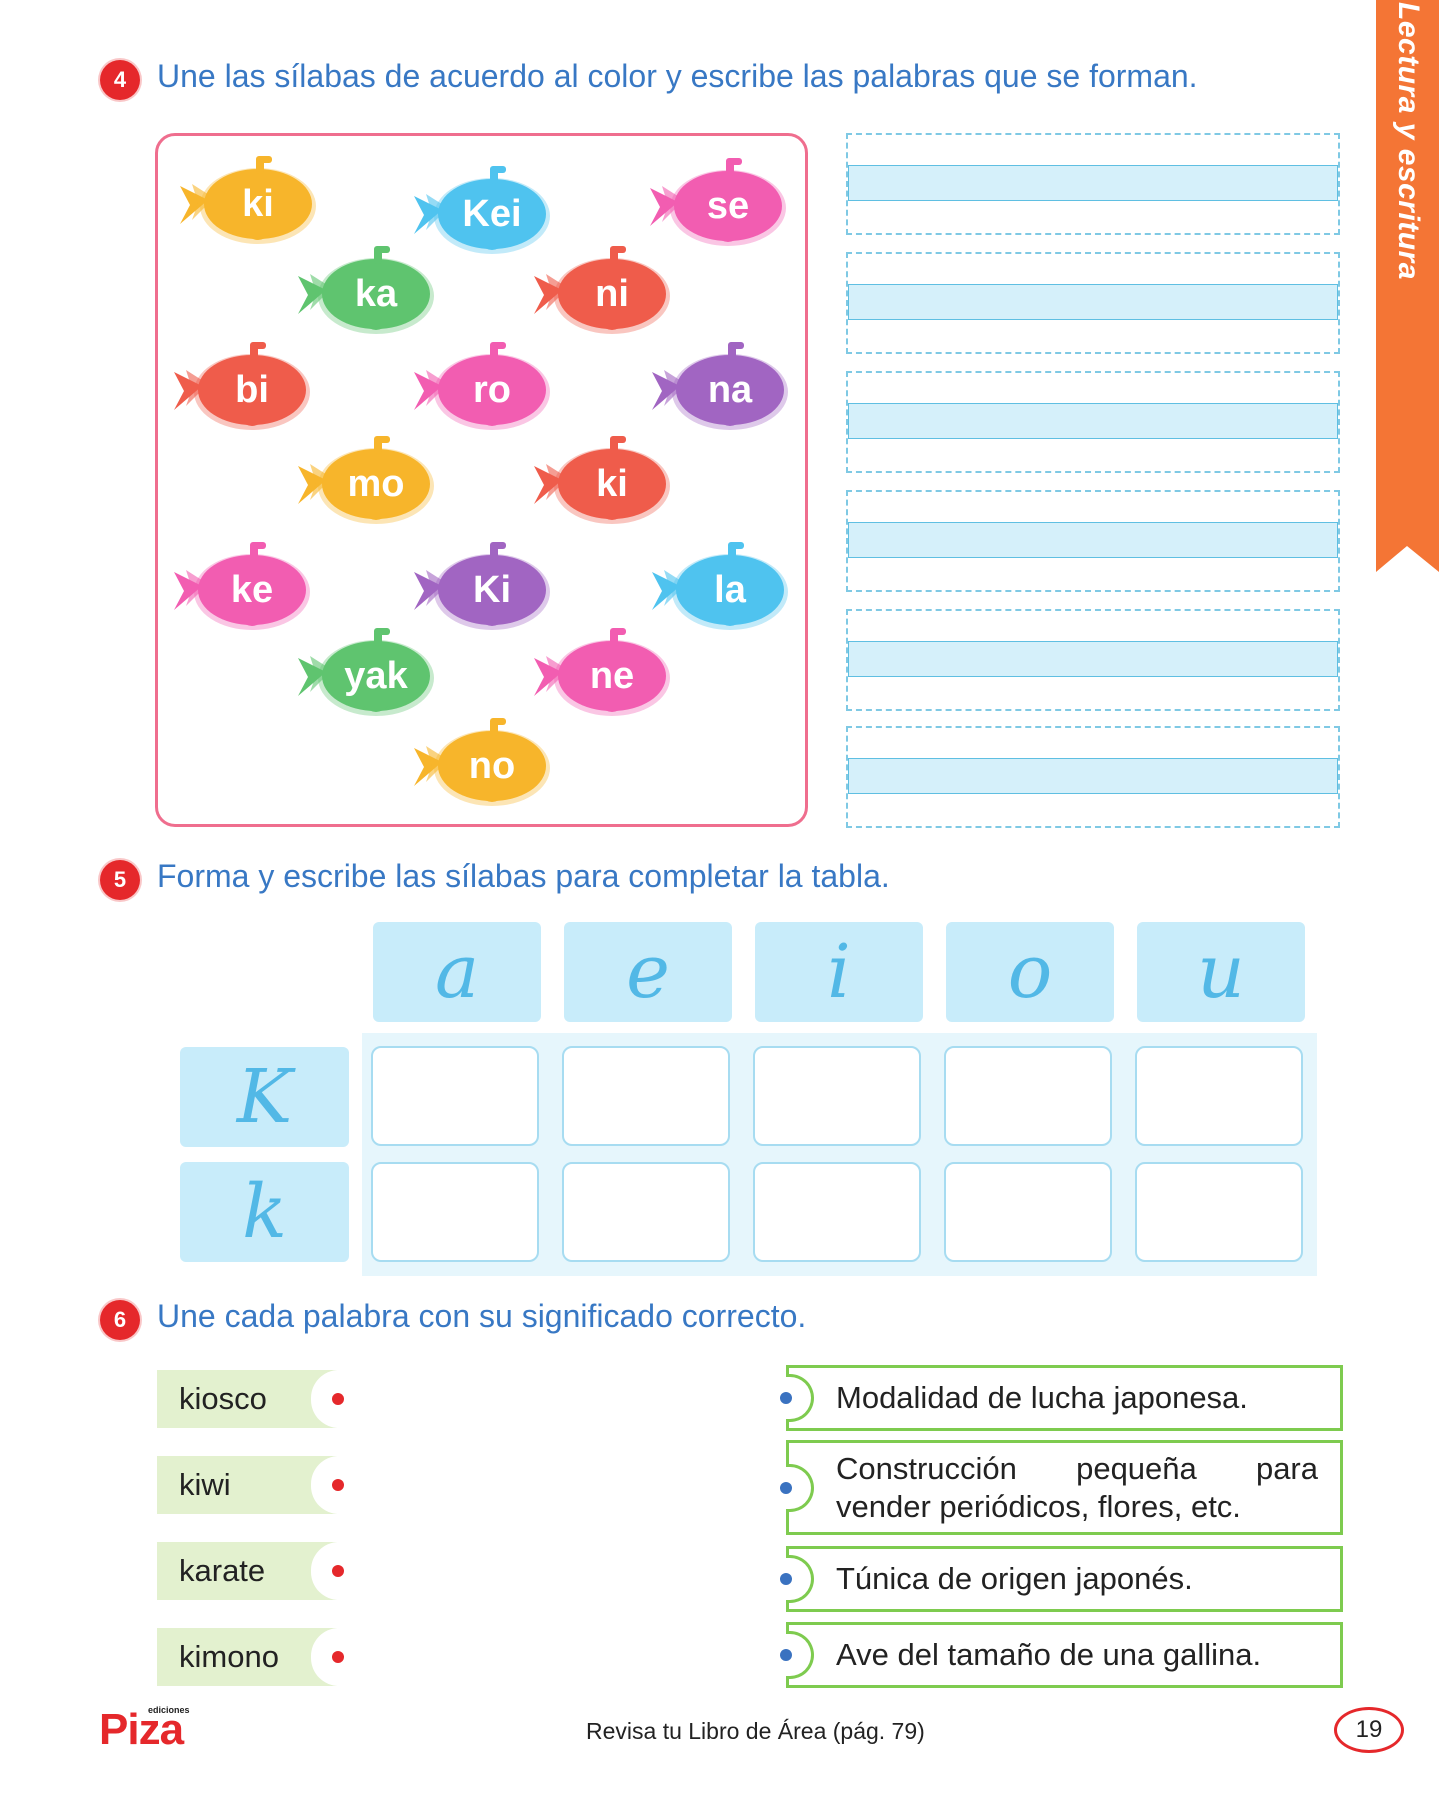  I want to click on fish-syllable-label: se, so click(728, 205).